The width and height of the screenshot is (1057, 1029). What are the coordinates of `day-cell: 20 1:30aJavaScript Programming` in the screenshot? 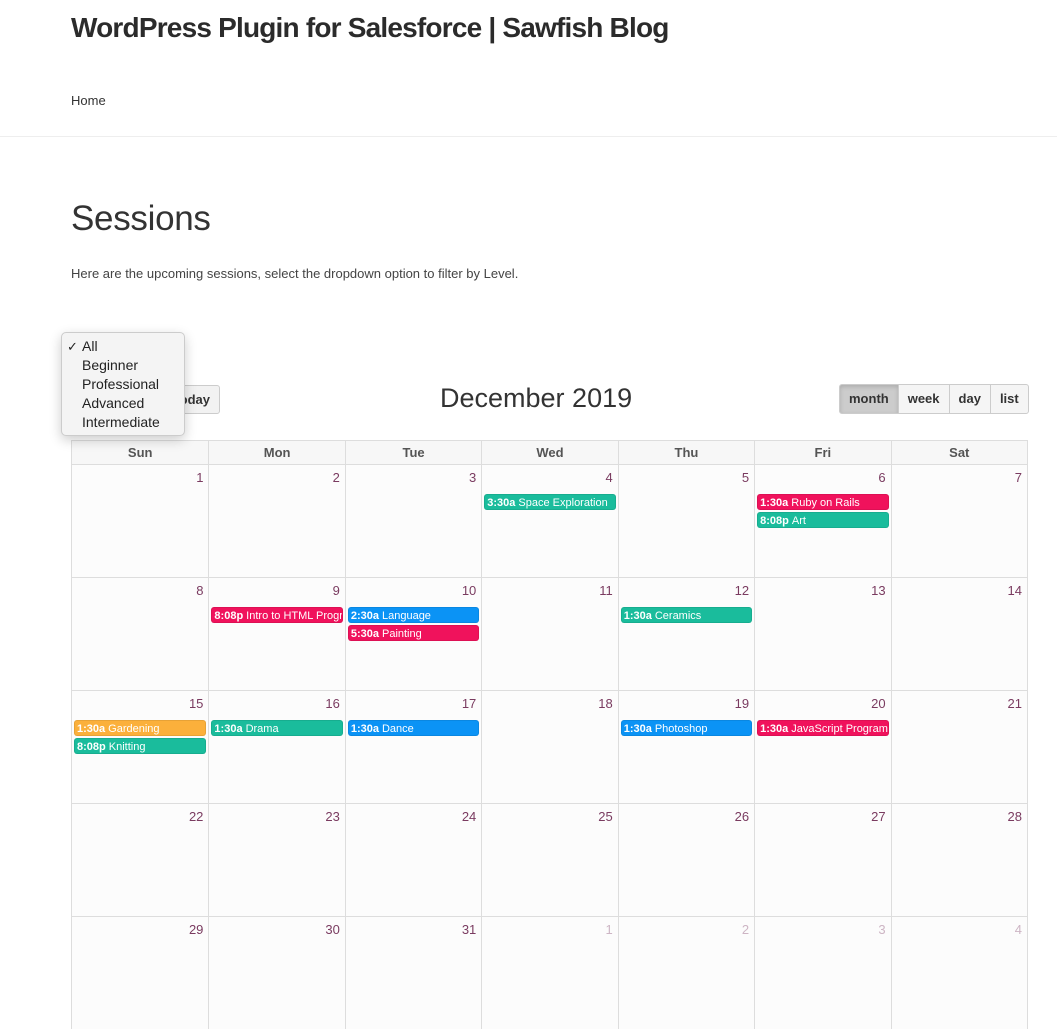 It's located at (822, 747).